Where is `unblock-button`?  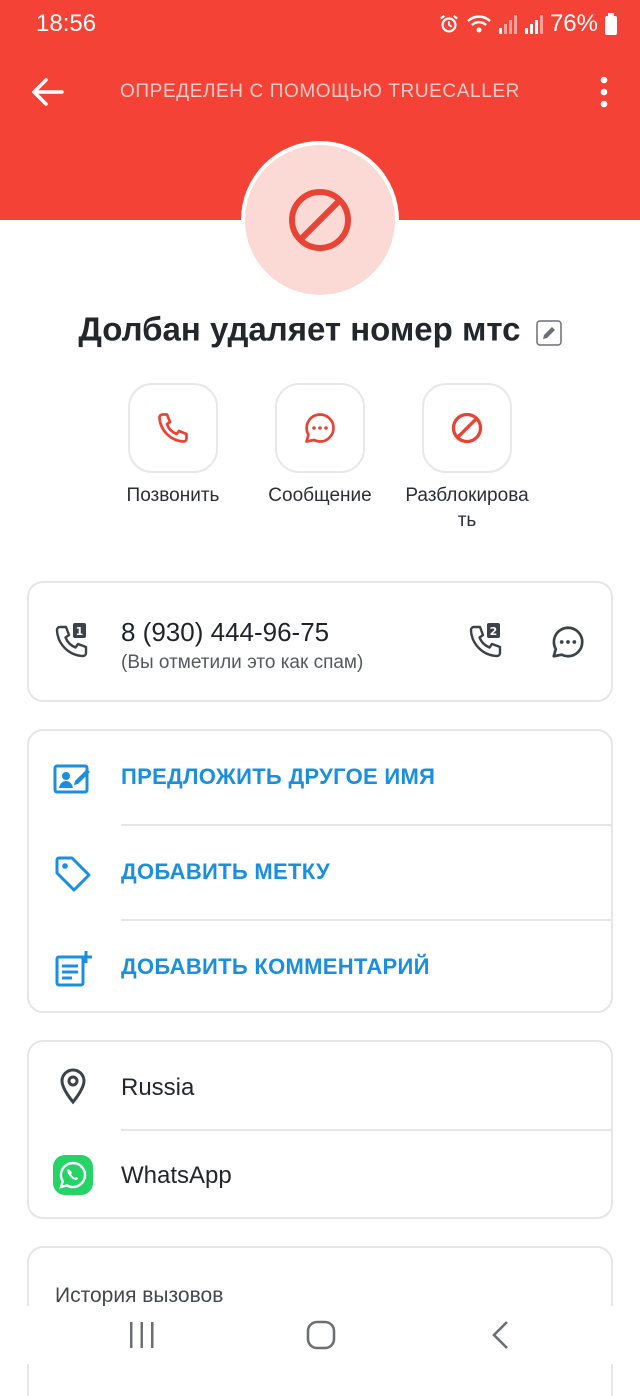 unblock-button is located at coordinates (467, 428).